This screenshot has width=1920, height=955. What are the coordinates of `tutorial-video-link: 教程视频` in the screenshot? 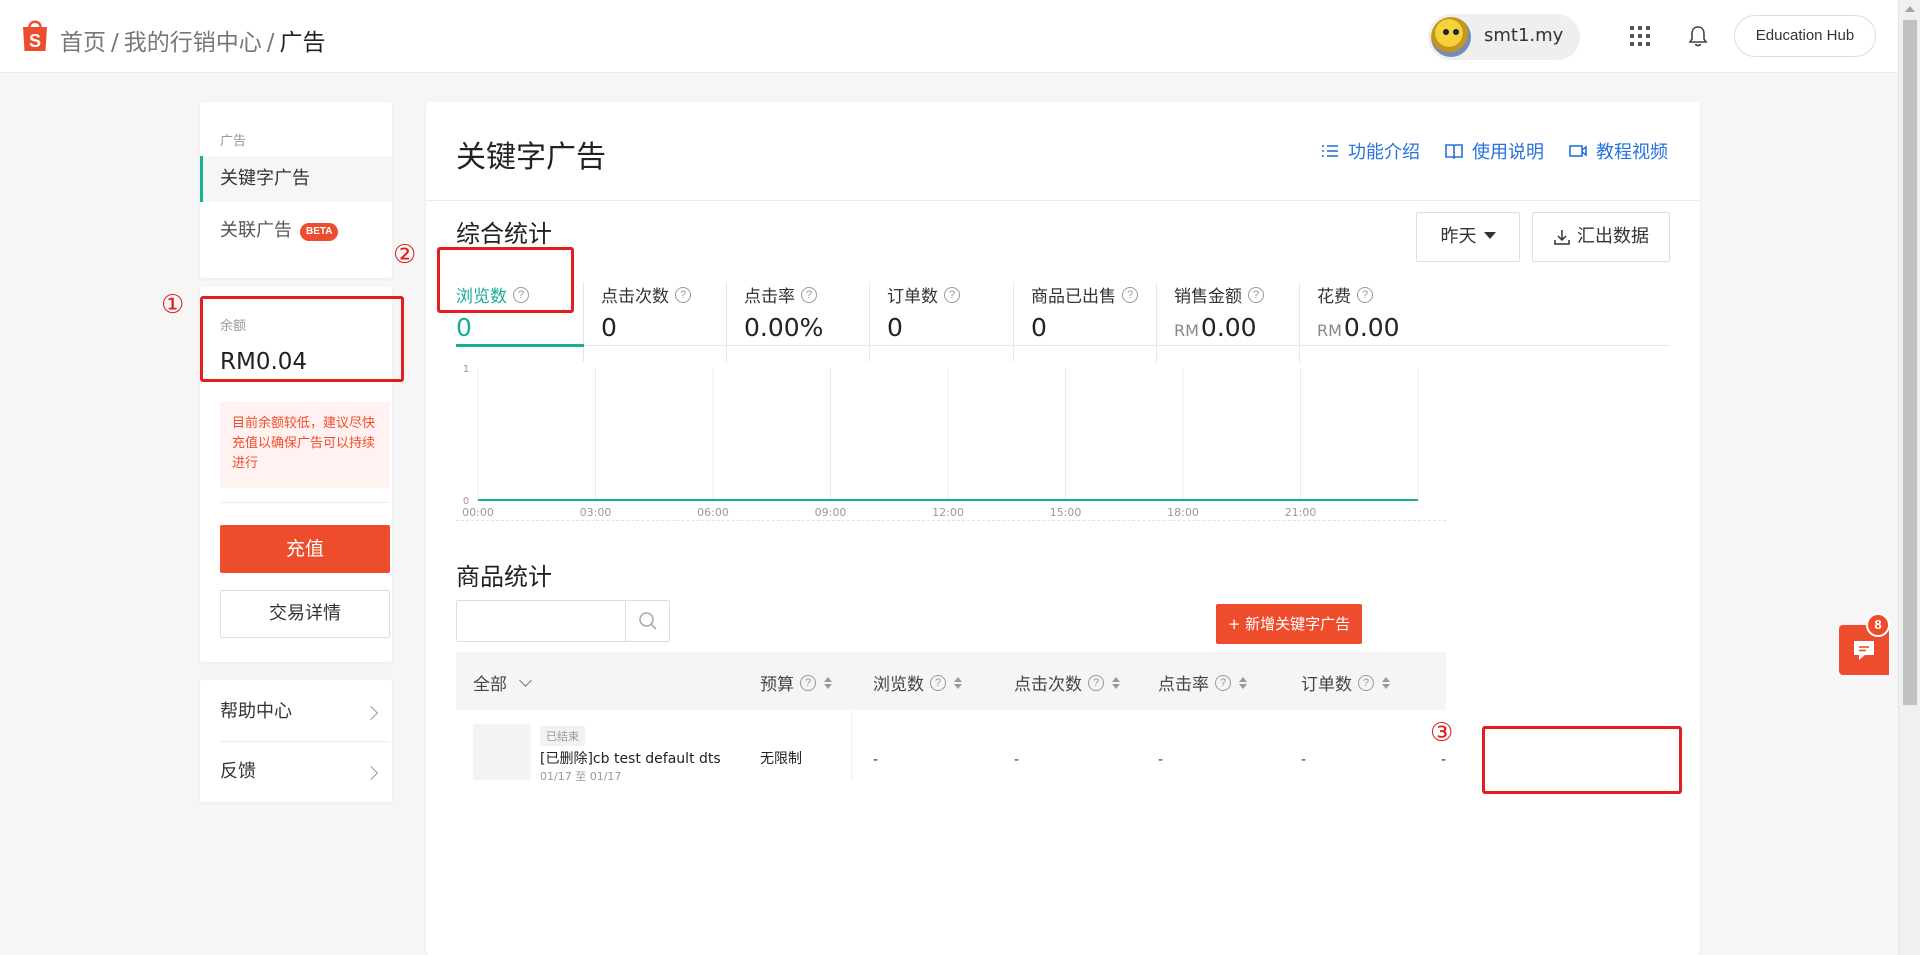 It's located at (1618, 151).